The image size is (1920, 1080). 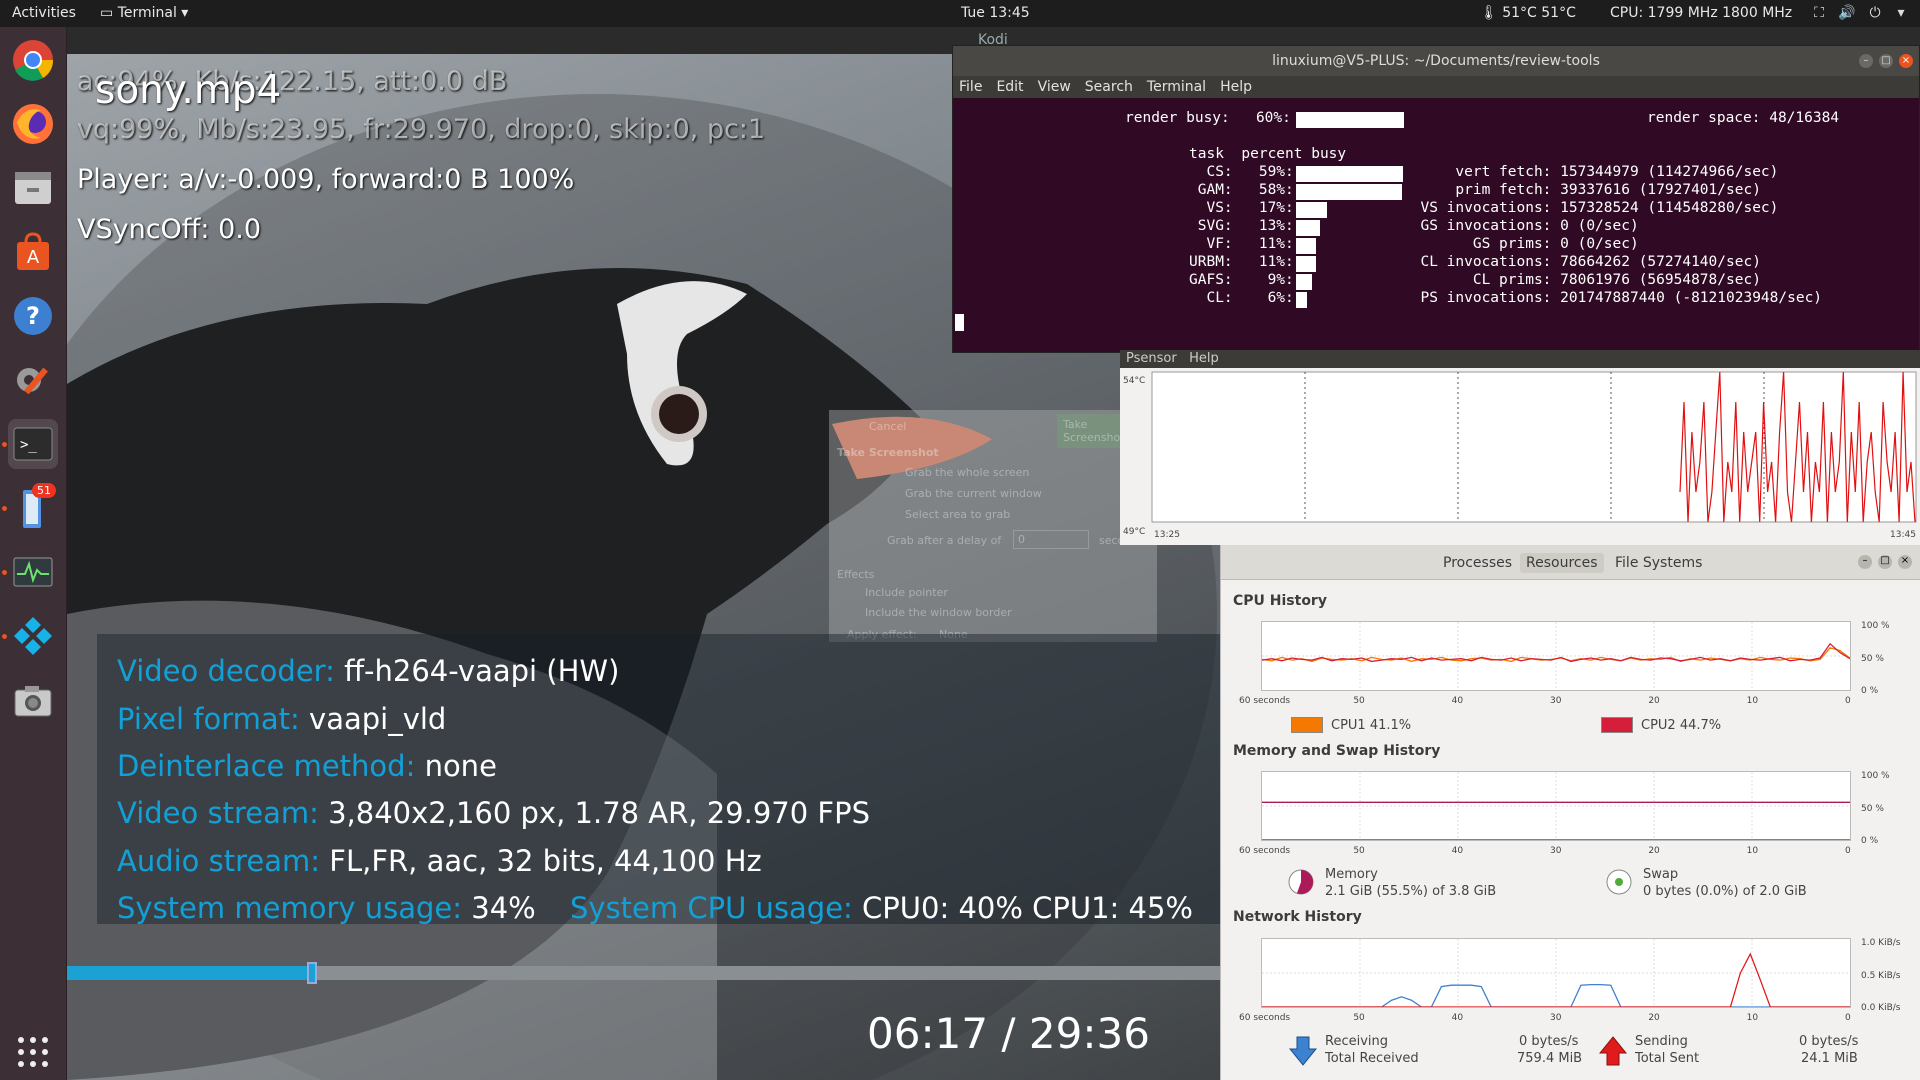 I want to click on activities-button: Activities, so click(x=44, y=13).